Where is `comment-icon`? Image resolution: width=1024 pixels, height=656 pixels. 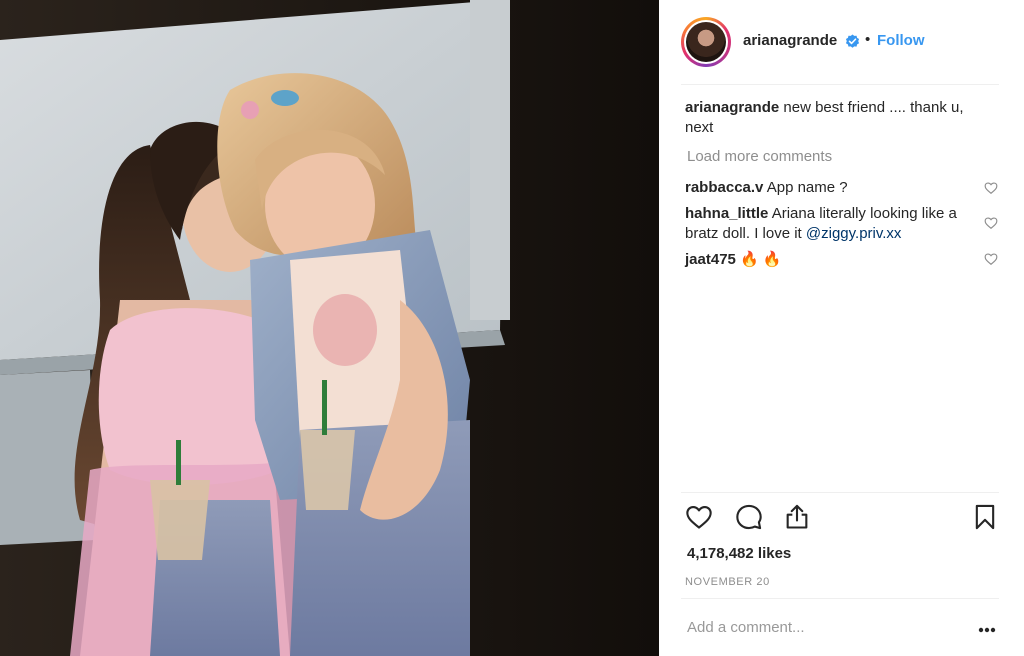 comment-icon is located at coordinates (749, 517).